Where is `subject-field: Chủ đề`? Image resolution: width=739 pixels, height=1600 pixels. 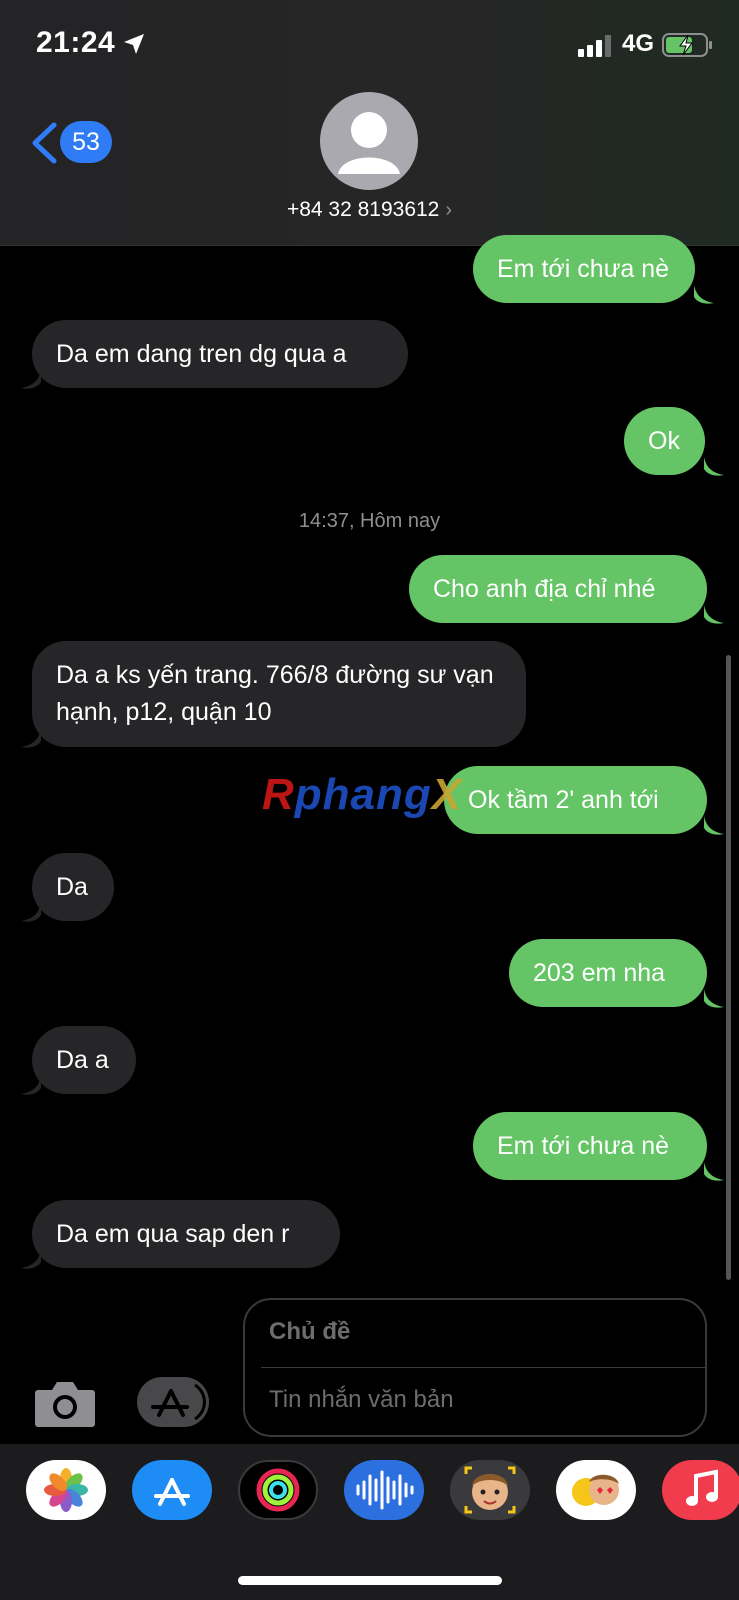
subject-field: Chủ đề is located at coordinates (309, 1332).